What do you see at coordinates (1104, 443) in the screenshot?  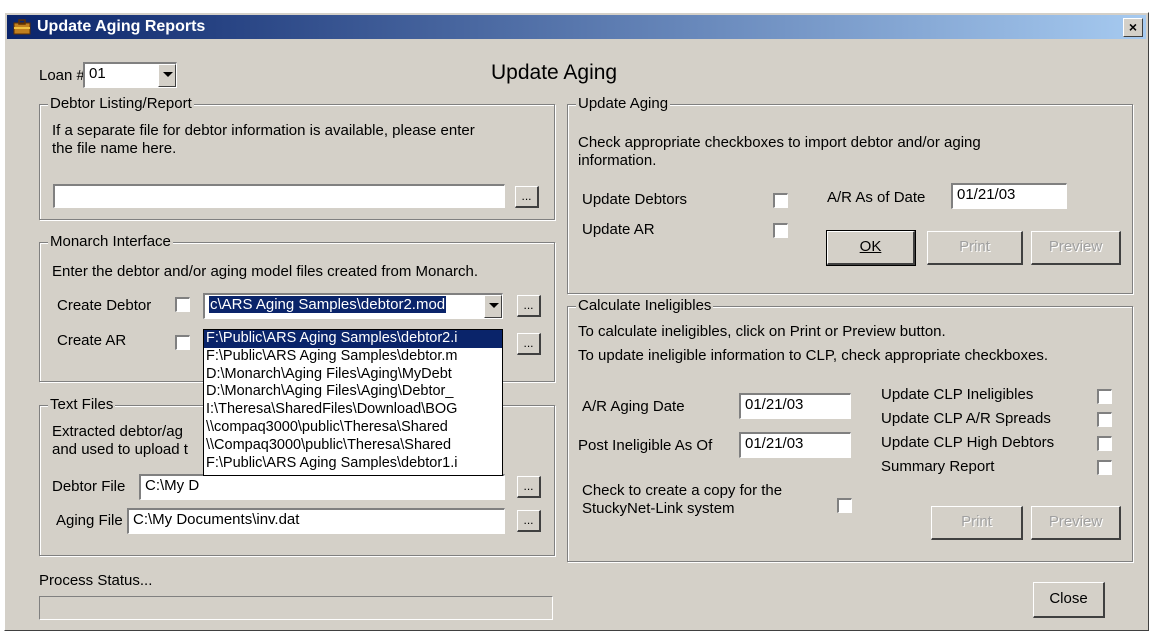 I see `update-clp-high-debtors-checkbox` at bounding box center [1104, 443].